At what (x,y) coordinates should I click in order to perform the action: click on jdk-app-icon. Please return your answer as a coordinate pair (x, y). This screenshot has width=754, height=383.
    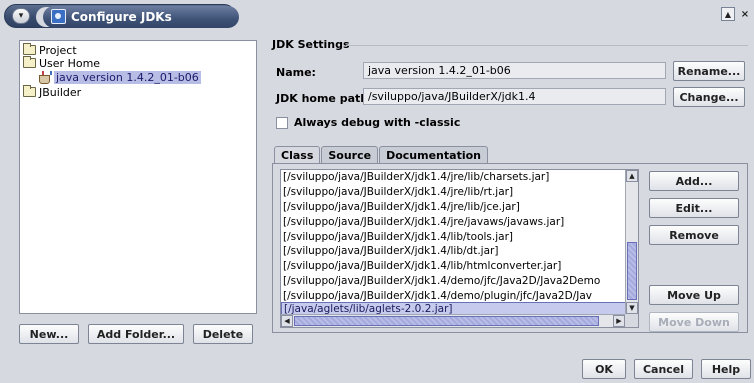
    Looking at the image, I should click on (58, 16).